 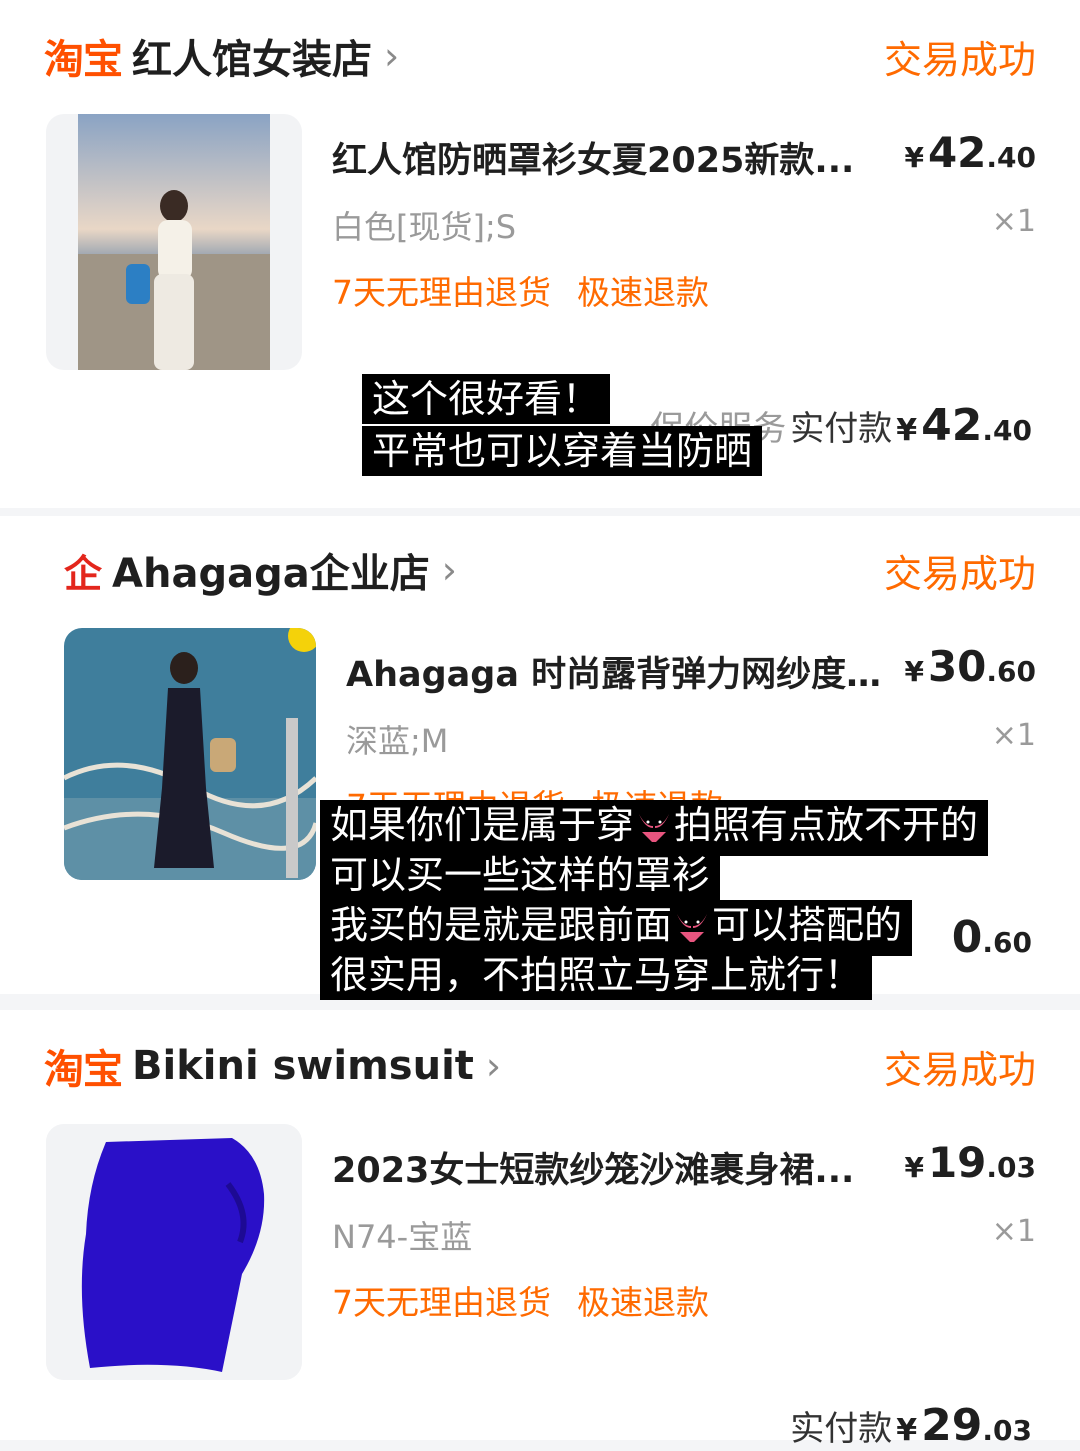 What do you see at coordinates (424, 227) in the screenshot?
I see `product-spec: 白色[现货];S` at bounding box center [424, 227].